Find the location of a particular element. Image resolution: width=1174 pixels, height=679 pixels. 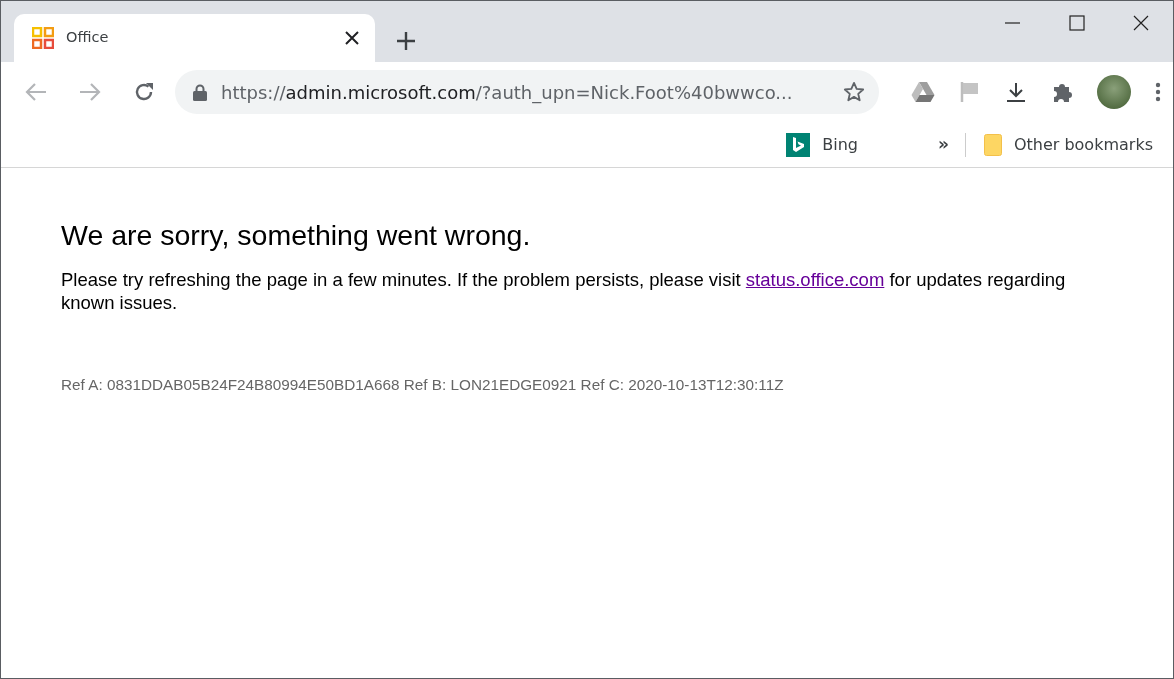

folder-icon is located at coordinates (992, 144).